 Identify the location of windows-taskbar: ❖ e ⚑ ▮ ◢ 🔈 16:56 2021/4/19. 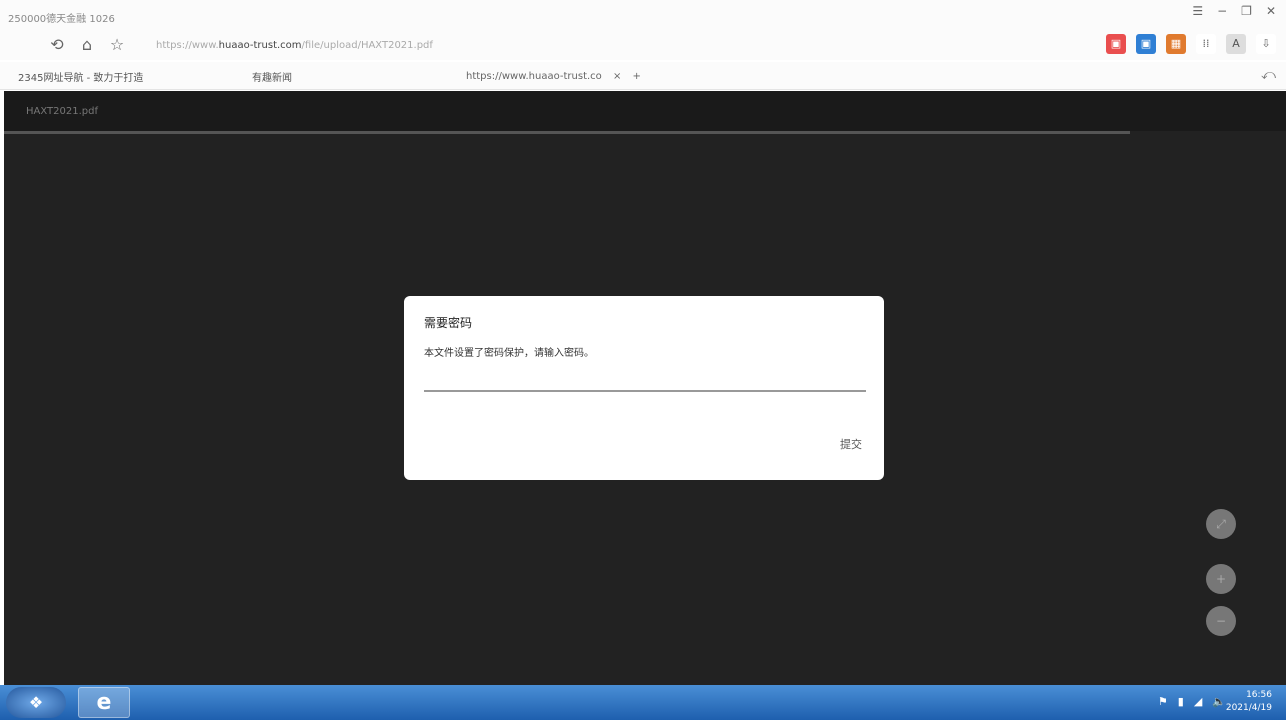
(643, 702).